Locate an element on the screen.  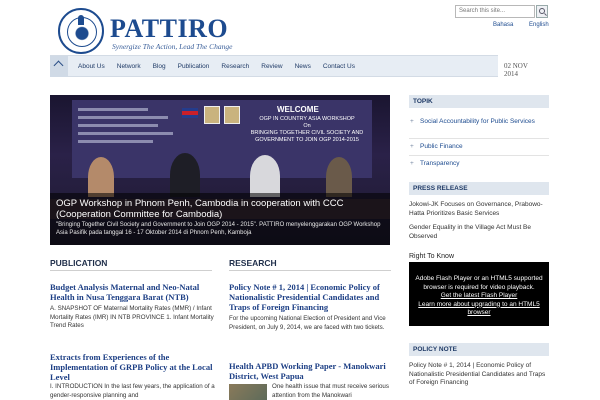
nav-review: Review is located at coordinates (271, 66).